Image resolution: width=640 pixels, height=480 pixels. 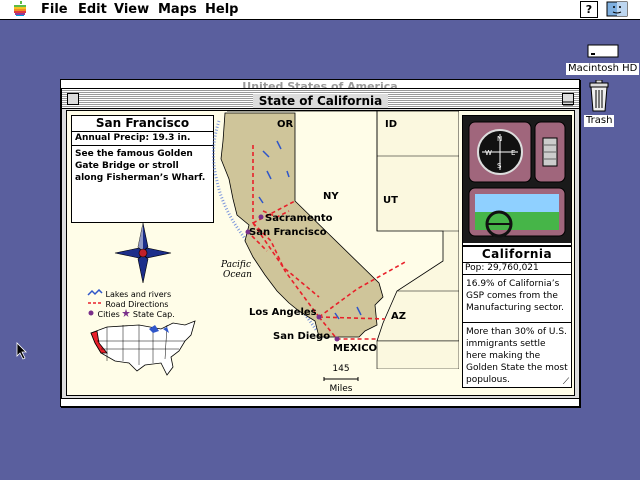 What do you see at coordinates (302, 225) in the screenshot?
I see `california-shape` at bounding box center [302, 225].